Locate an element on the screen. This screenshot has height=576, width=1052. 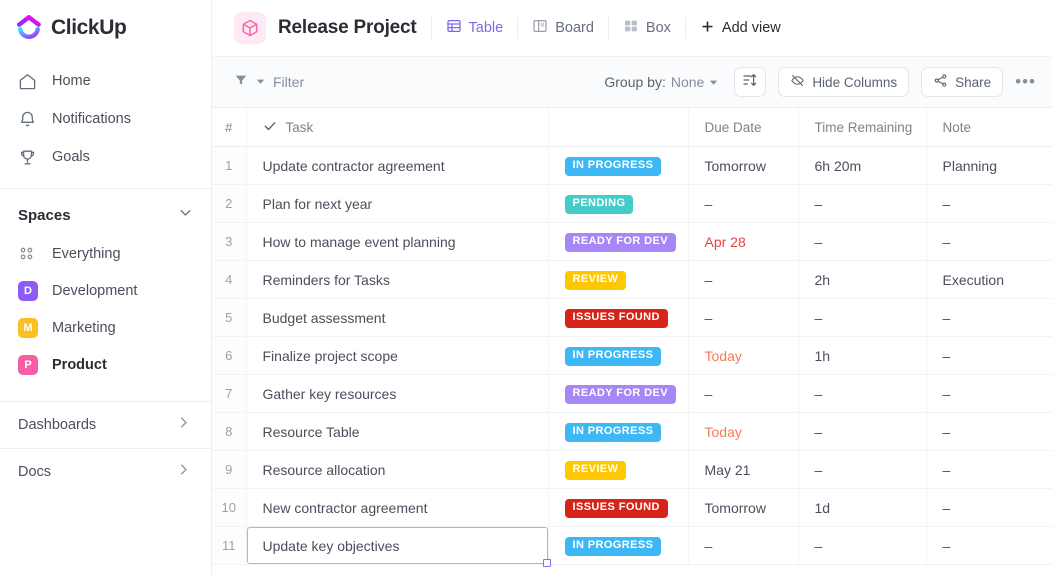
due-date-cell: May 21 is located at coordinates (743, 469).